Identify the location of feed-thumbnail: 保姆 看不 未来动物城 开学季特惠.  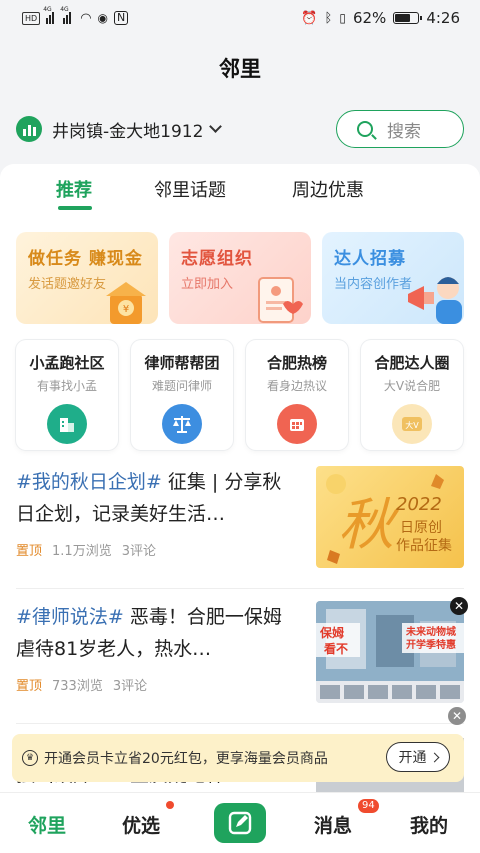
(390, 652).